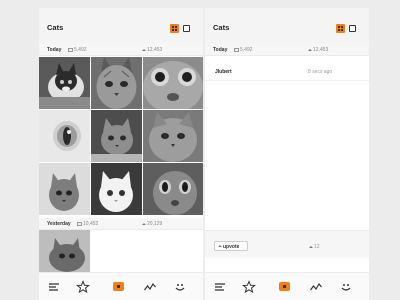  Describe the element at coordinates (287, 244) in the screenshot. I see `upvote-section: upvote 12` at that location.